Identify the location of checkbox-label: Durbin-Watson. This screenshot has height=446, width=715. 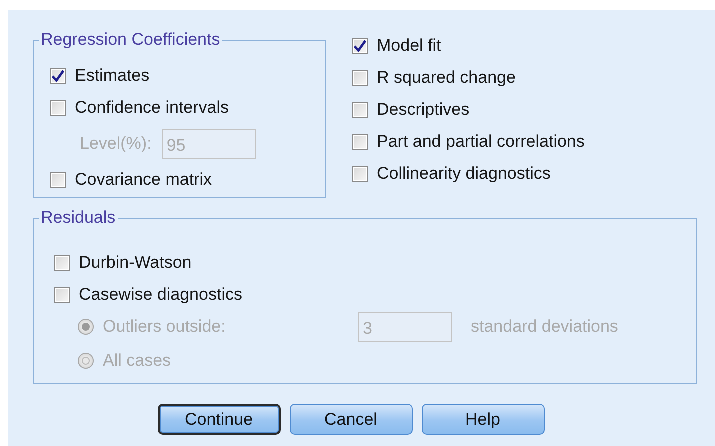
(135, 263).